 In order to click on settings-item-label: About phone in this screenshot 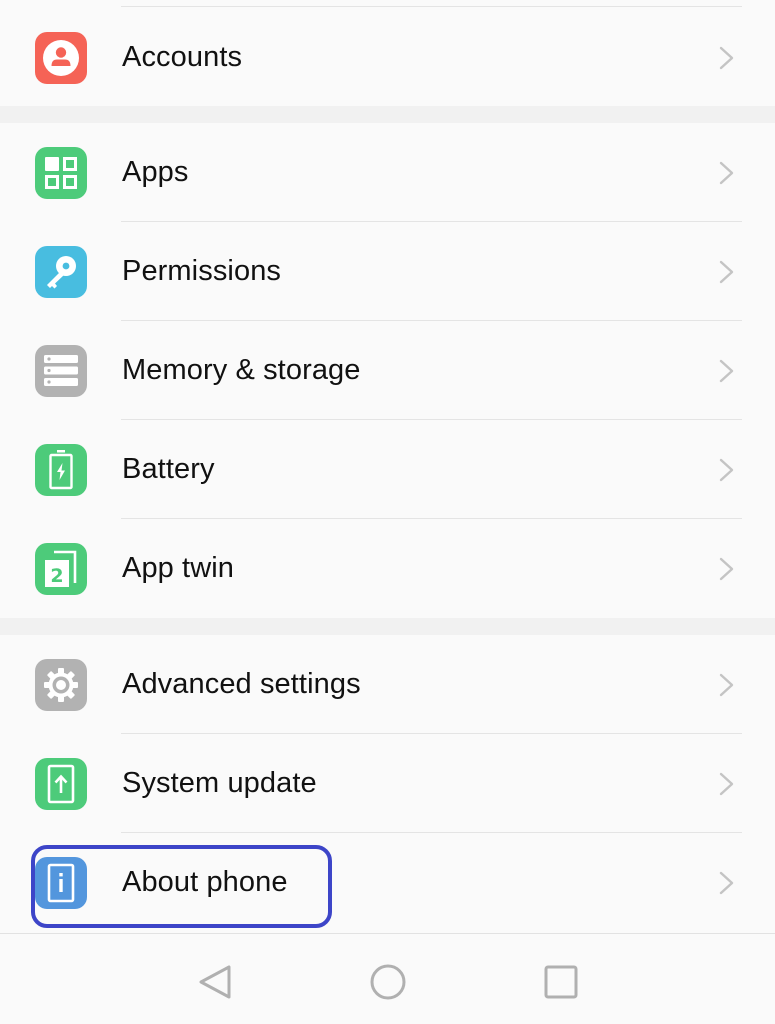, I will do `click(205, 882)`.